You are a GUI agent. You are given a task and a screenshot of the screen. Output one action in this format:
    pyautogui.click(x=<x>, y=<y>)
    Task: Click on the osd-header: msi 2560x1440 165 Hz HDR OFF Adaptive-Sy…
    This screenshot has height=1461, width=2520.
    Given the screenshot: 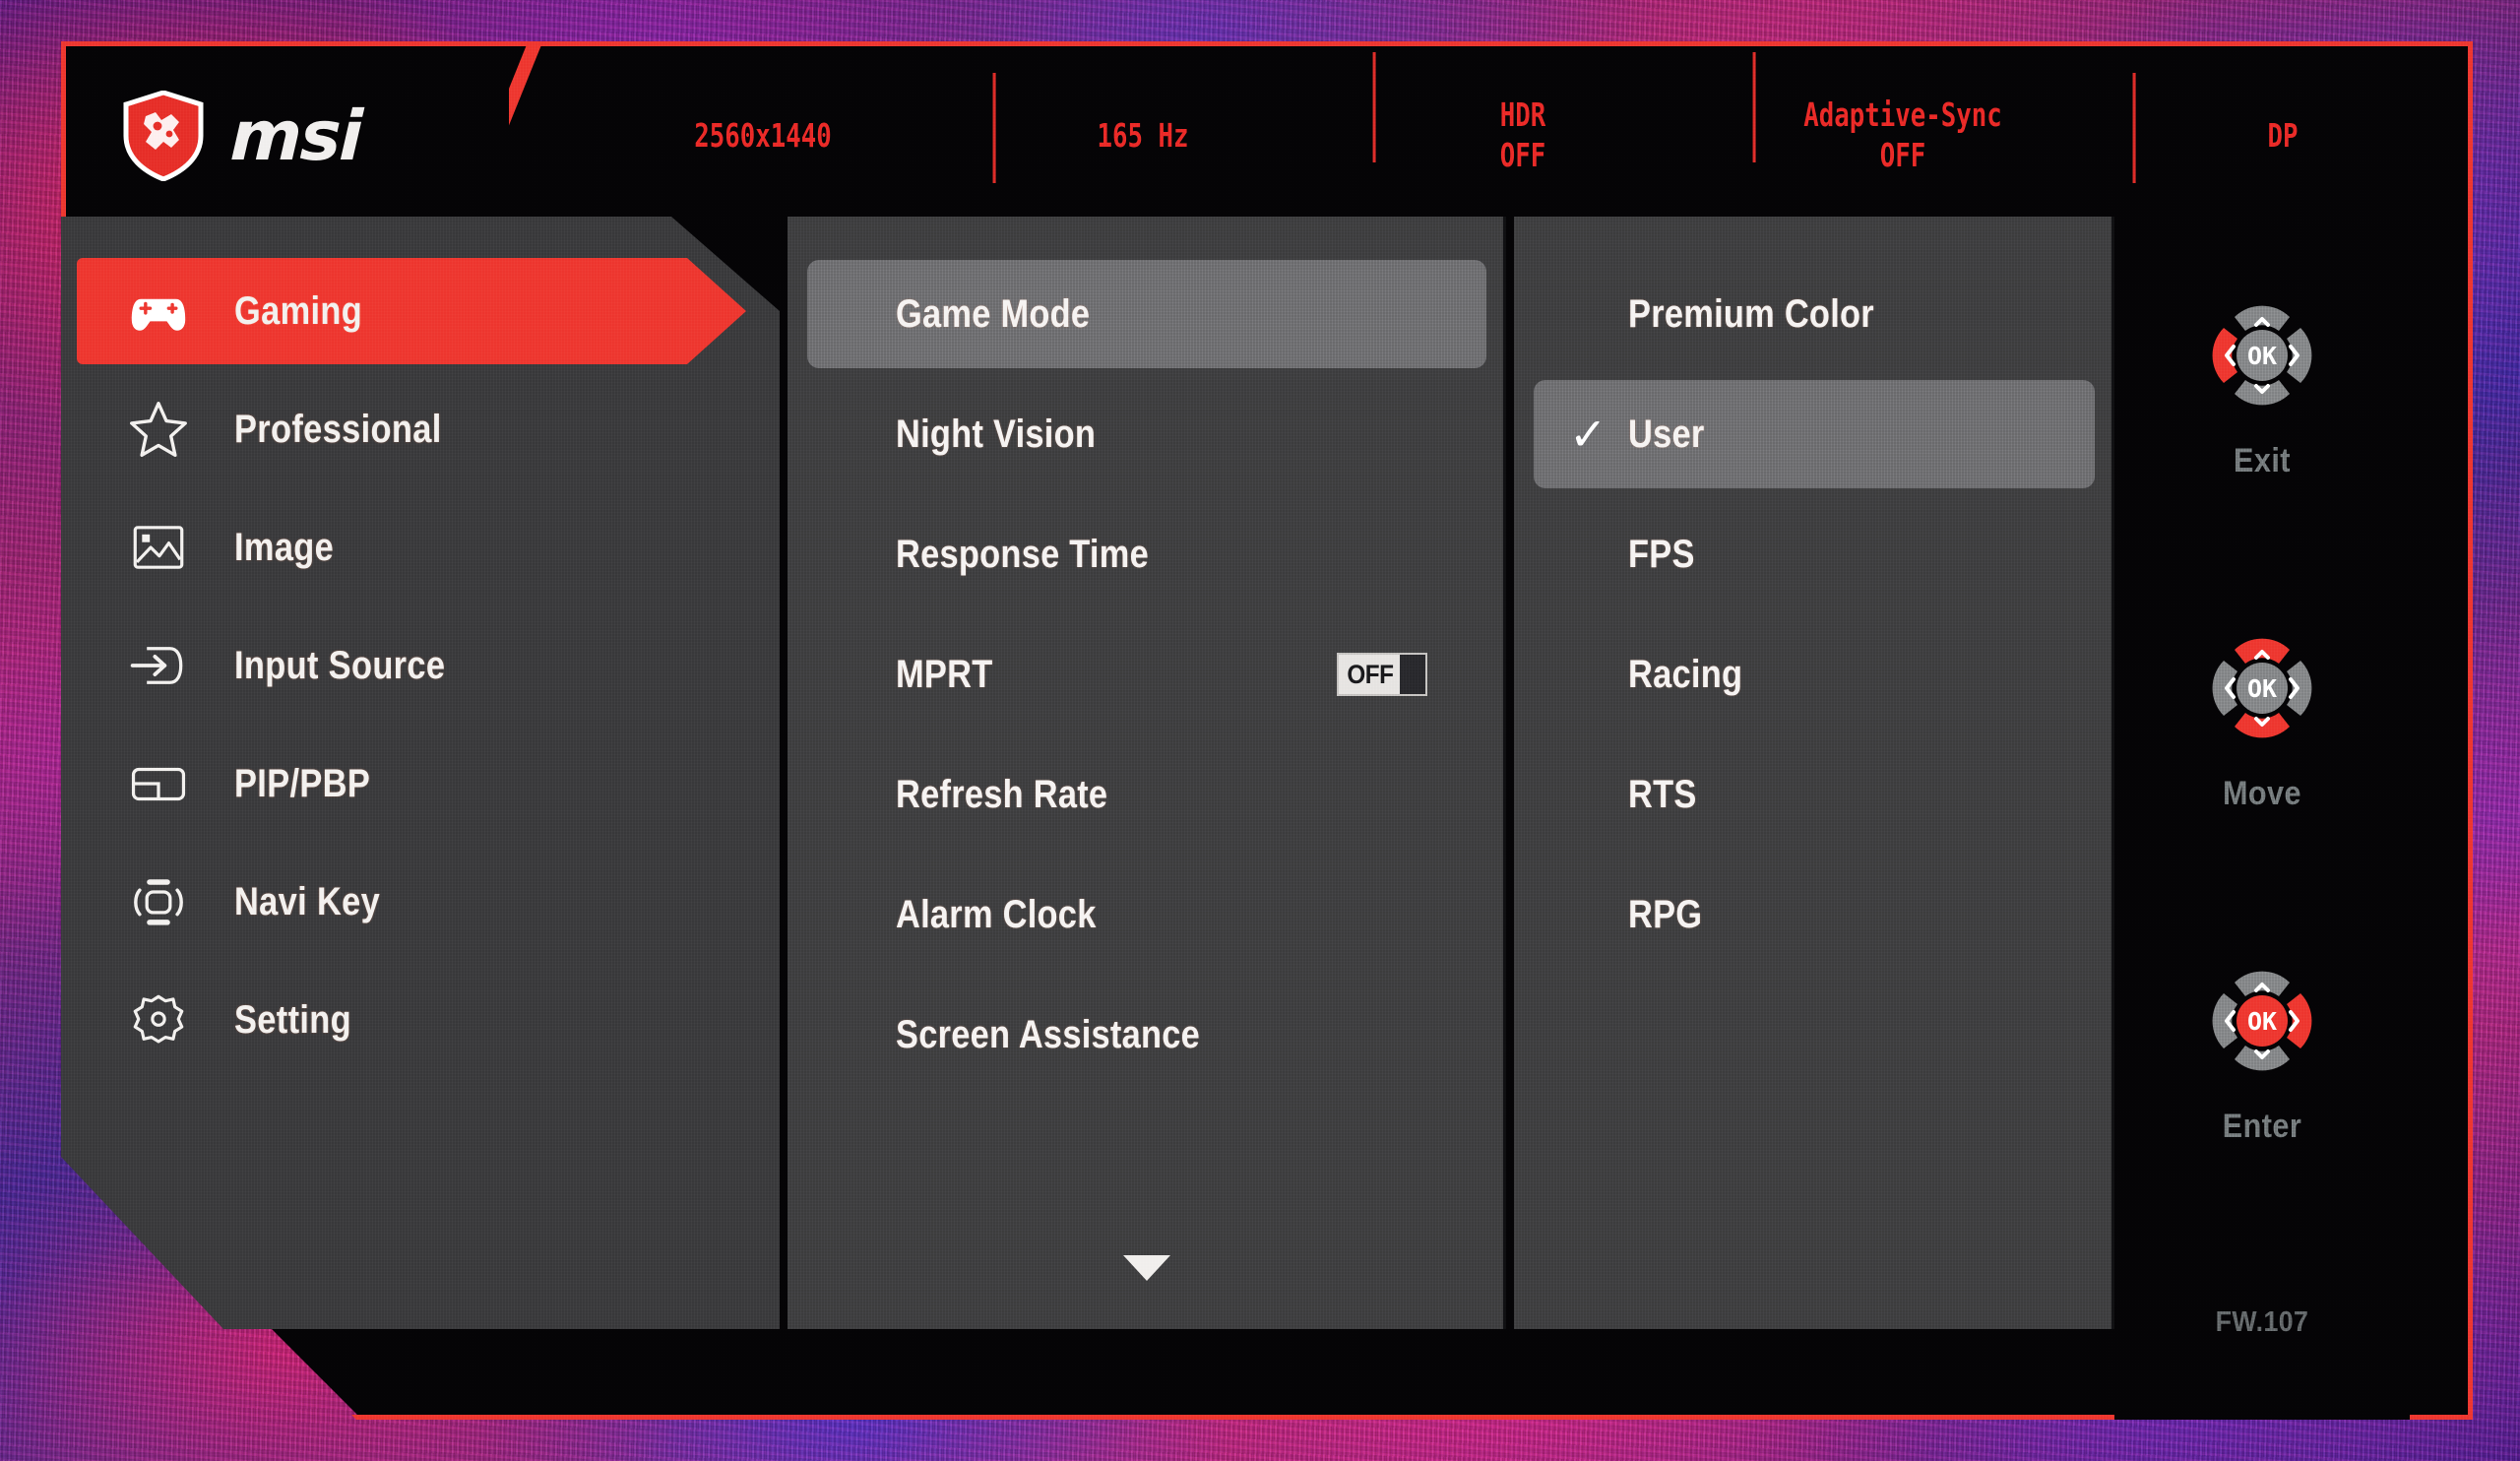 What is the action you would take?
    pyautogui.click(x=1267, y=135)
    